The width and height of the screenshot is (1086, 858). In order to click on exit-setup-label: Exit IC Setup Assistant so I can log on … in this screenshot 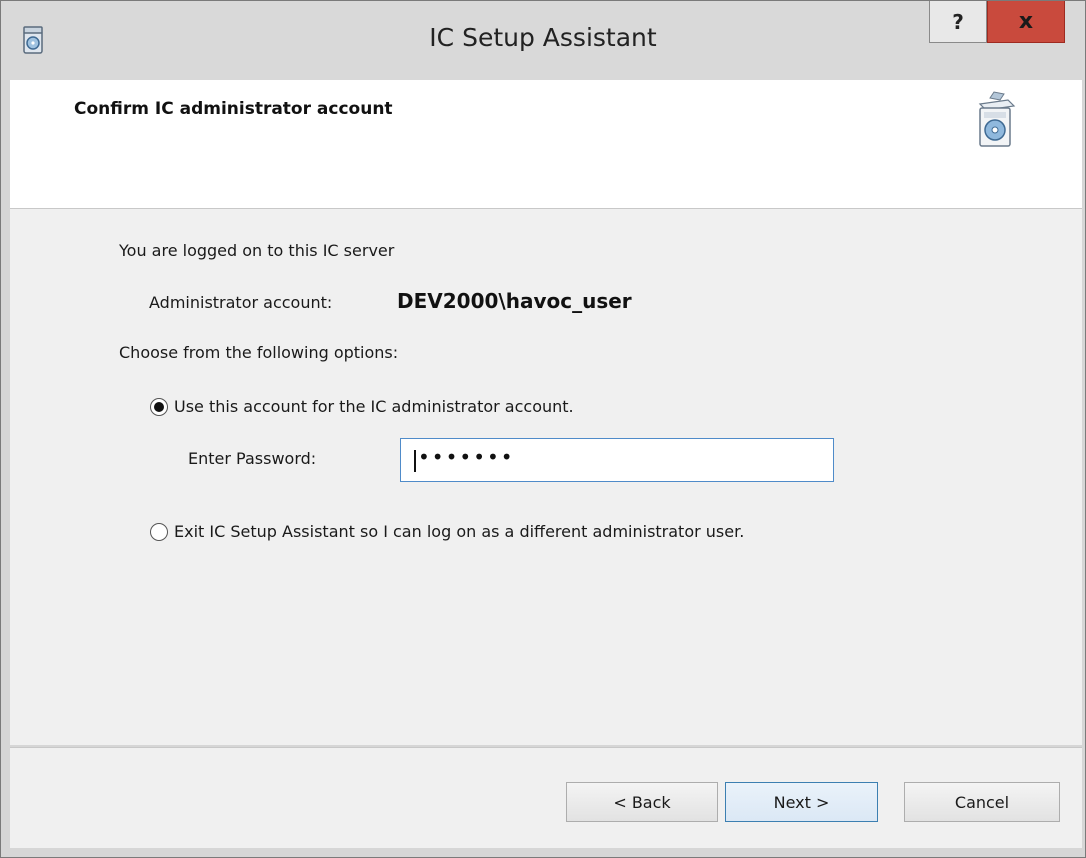, I will do `click(459, 531)`.